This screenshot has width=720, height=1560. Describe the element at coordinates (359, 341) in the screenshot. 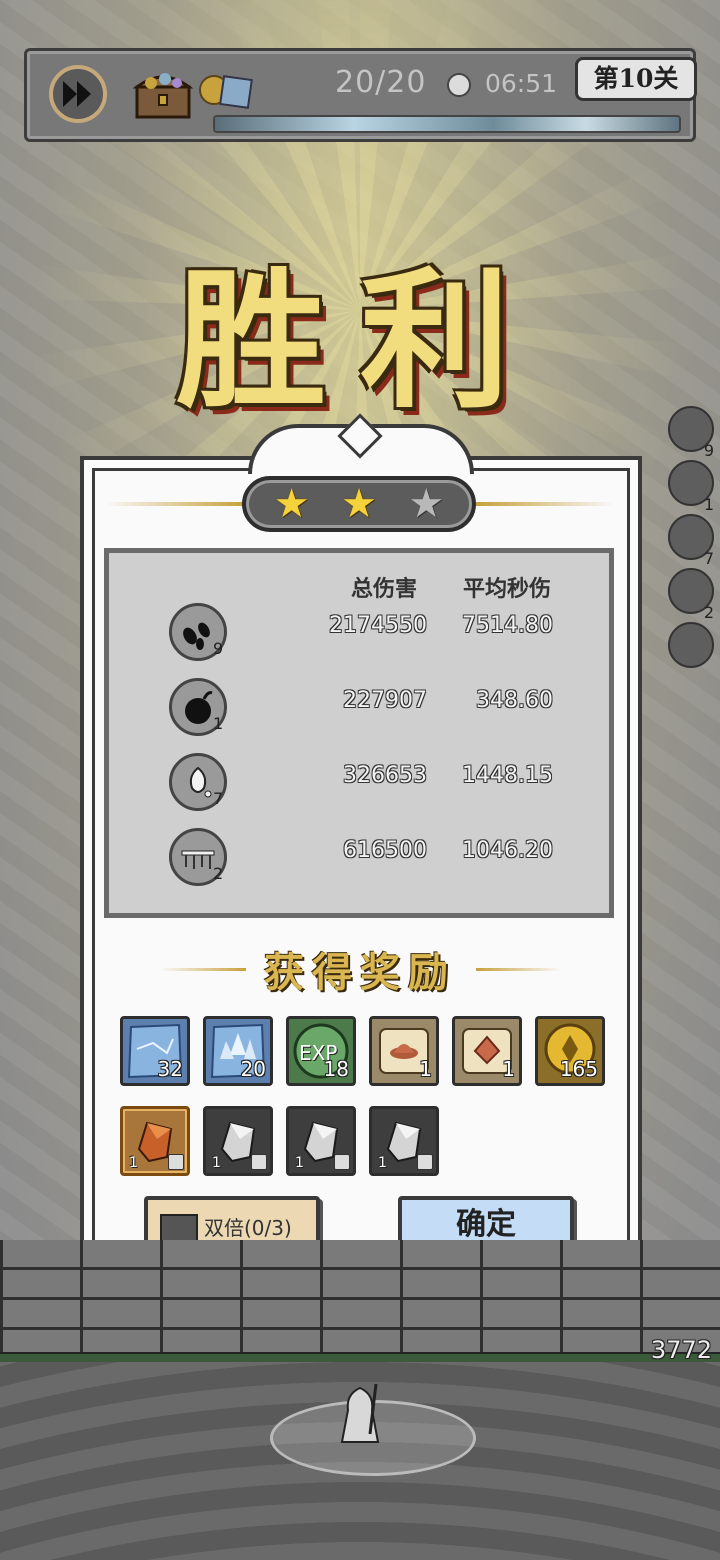

I see `victory-title: 胜利` at that location.